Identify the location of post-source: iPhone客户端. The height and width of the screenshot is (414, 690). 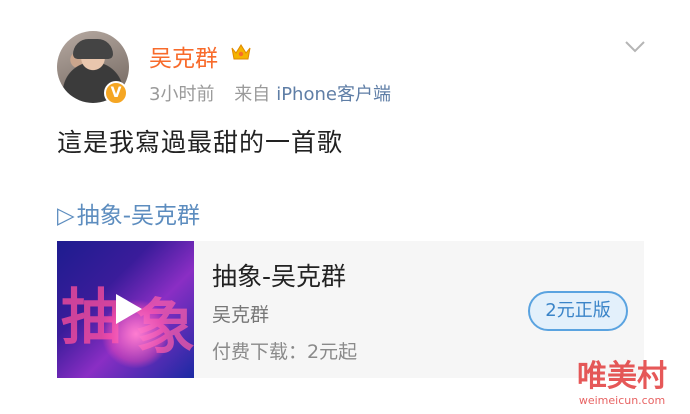
(333, 94).